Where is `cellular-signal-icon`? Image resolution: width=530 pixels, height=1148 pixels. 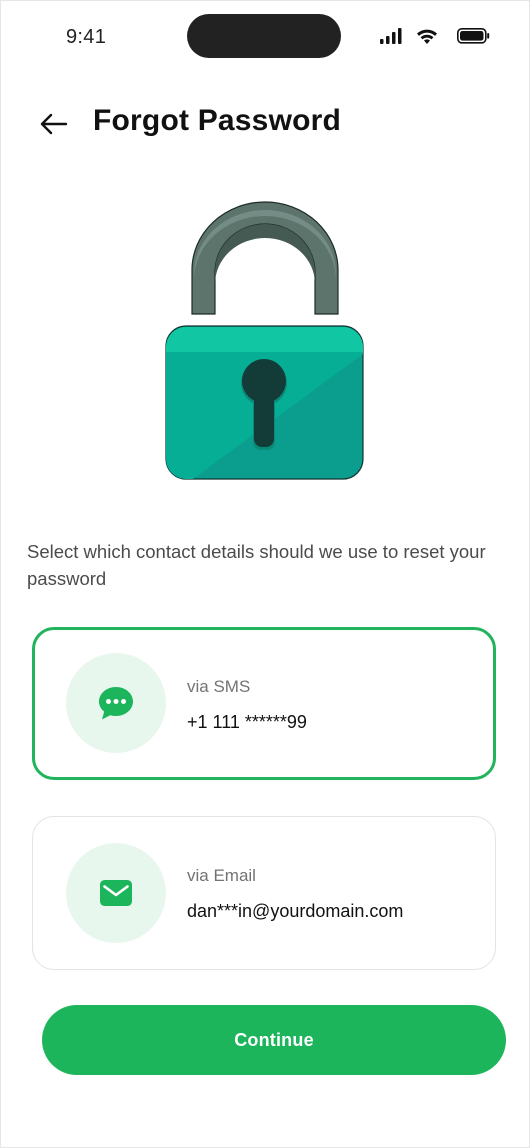
cellular-signal-icon is located at coordinates (391, 36).